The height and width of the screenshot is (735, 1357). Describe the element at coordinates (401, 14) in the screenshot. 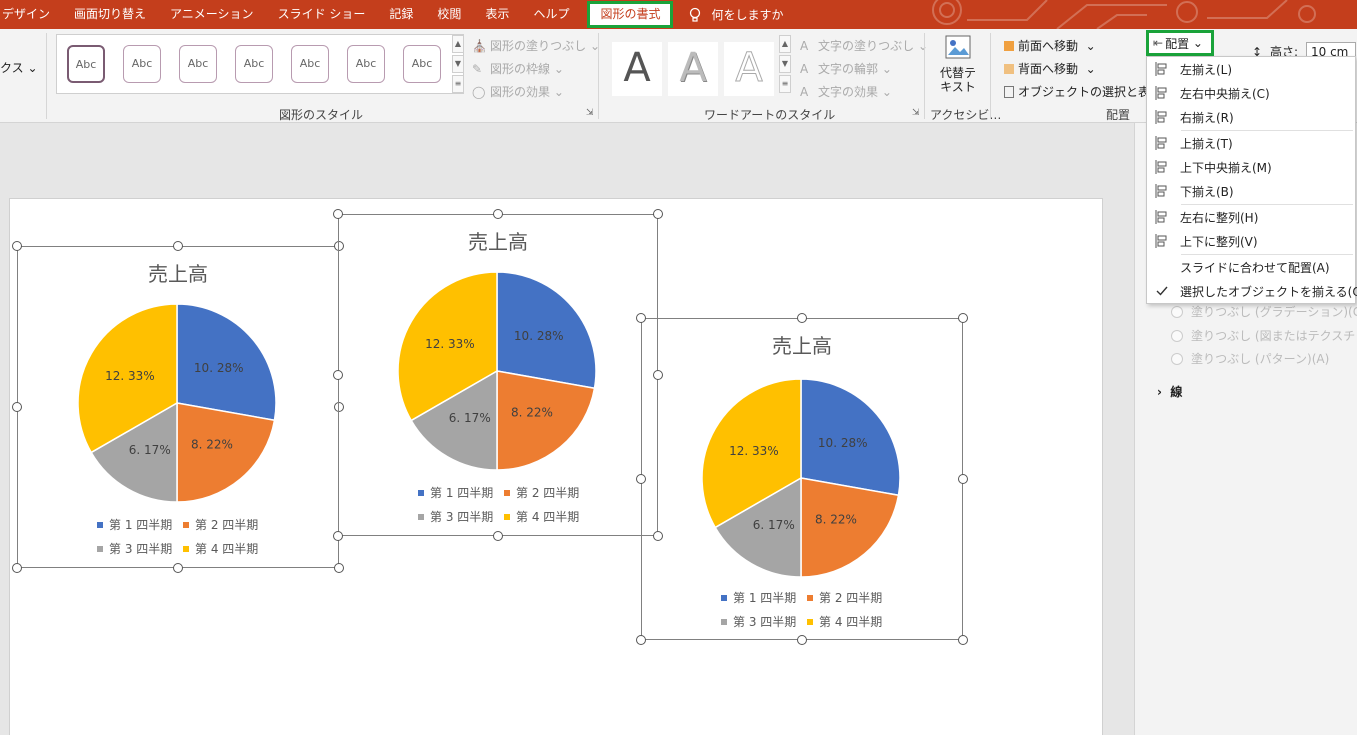

I see `tab-record: 記録` at that location.